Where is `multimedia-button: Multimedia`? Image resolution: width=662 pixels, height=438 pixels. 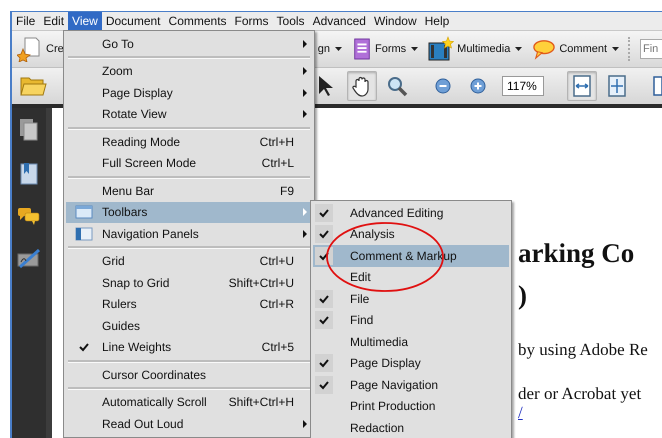 multimedia-button: Multimedia is located at coordinates (475, 49).